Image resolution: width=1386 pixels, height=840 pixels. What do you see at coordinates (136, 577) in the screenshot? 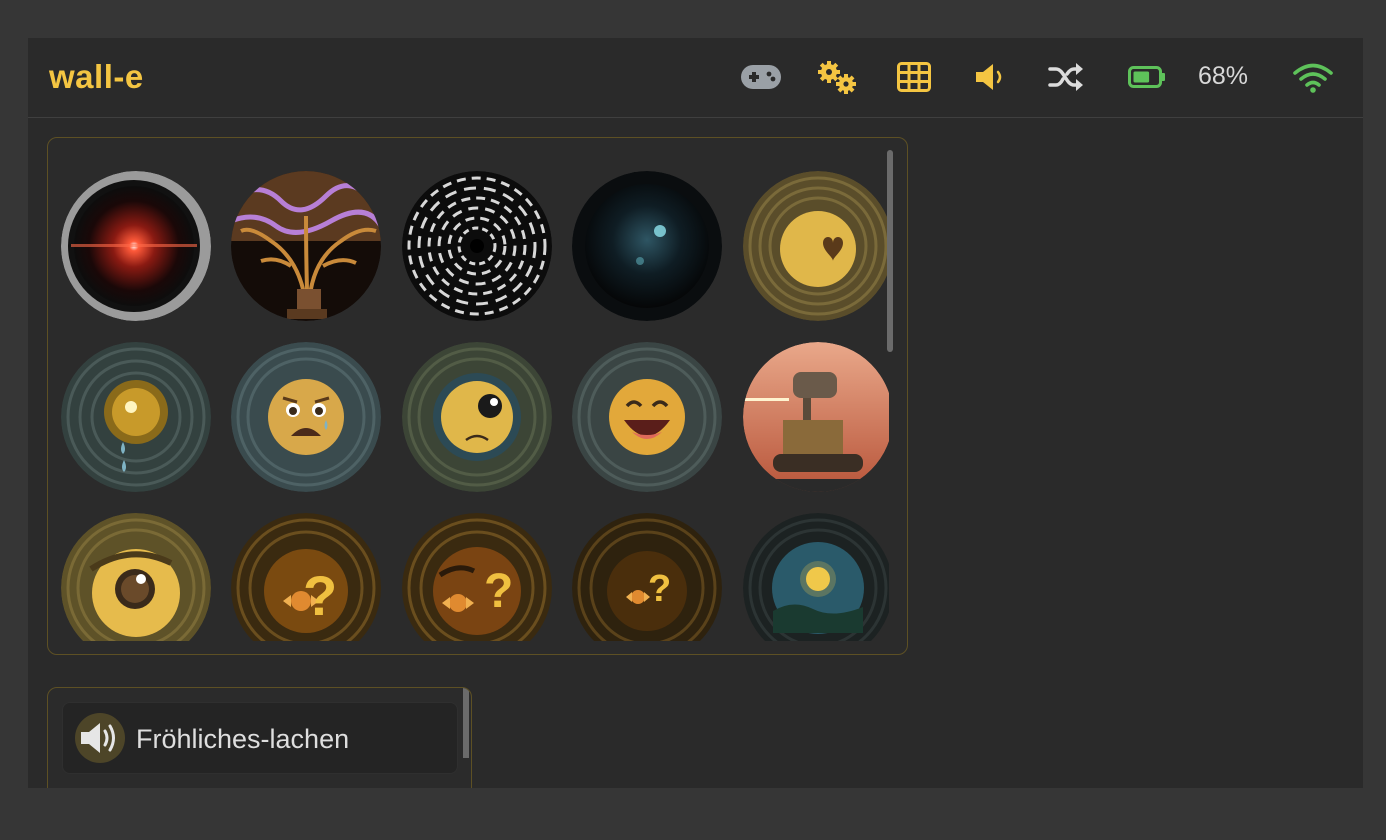
I see `face-tile-looking-eye` at bounding box center [136, 577].